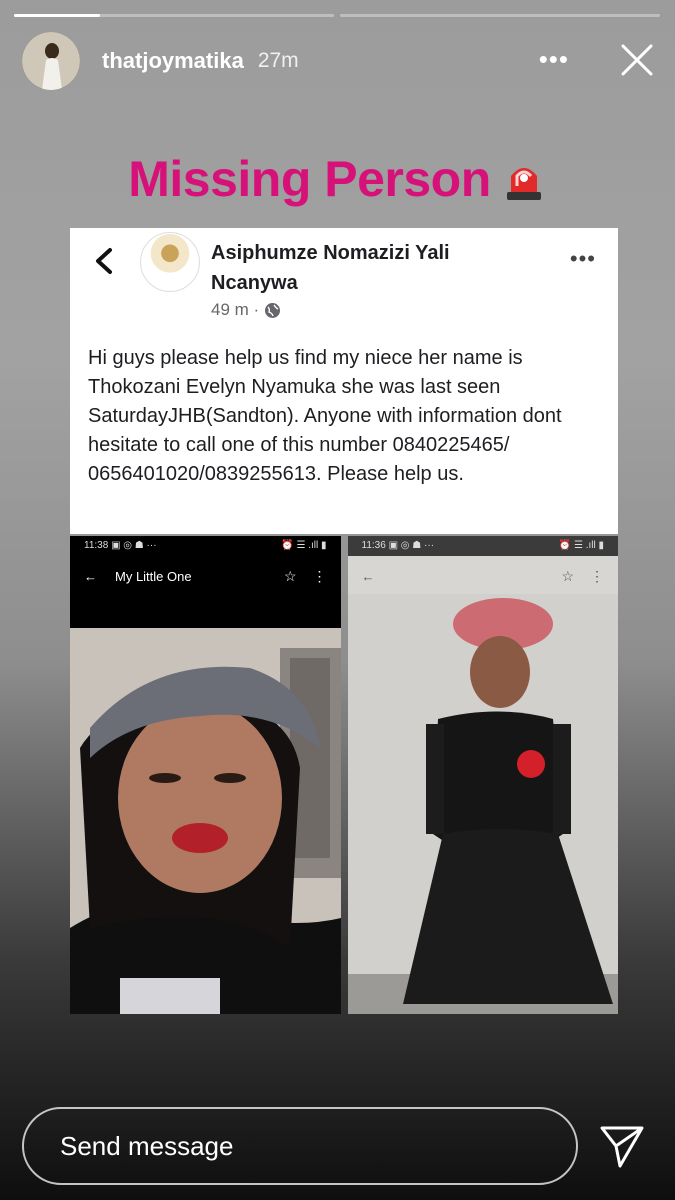  Describe the element at coordinates (205, 546) in the screenshot. I see `status-bar: 11:38 ▣ ◎ ☗ ··· ⏰ ☰ .ıll ▮` at that location.